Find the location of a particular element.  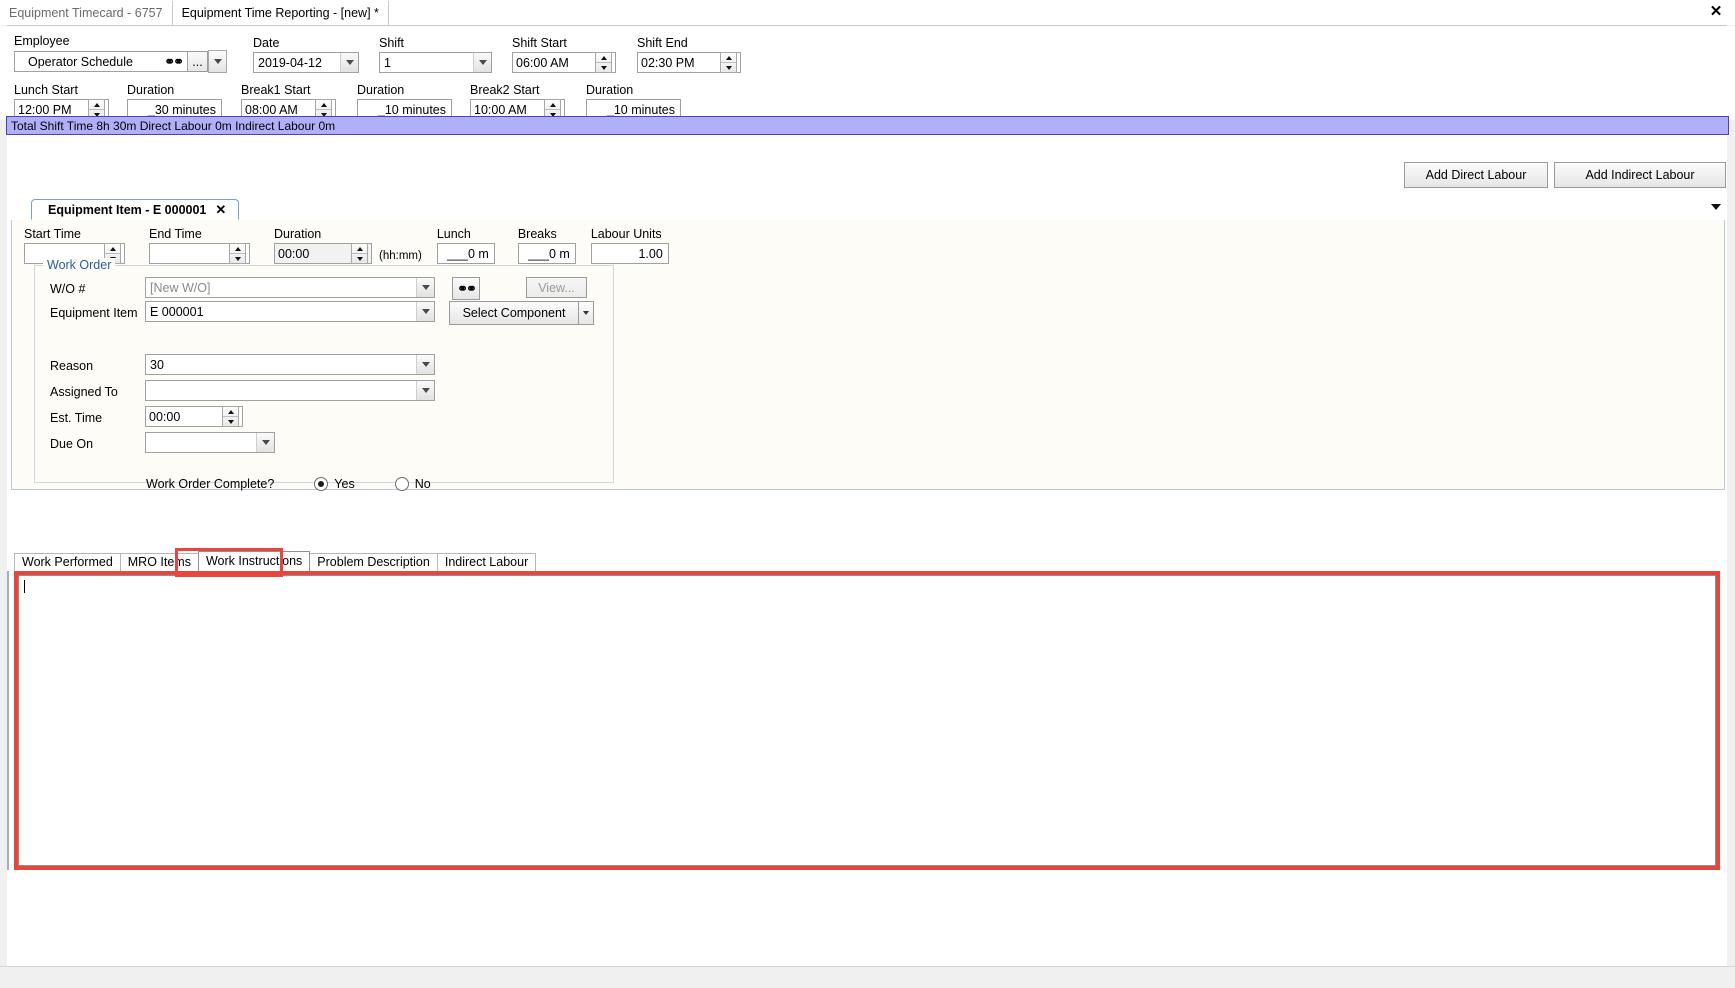

shift-label: Shift is located at coordinates (392, 43).